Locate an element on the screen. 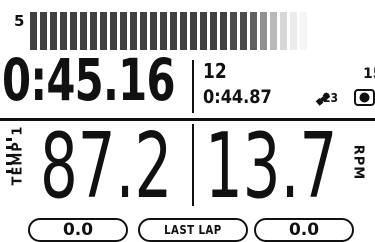 This screenshot has height=242, width=375. rpm-label: RPM is located at coordinates (358, 162).